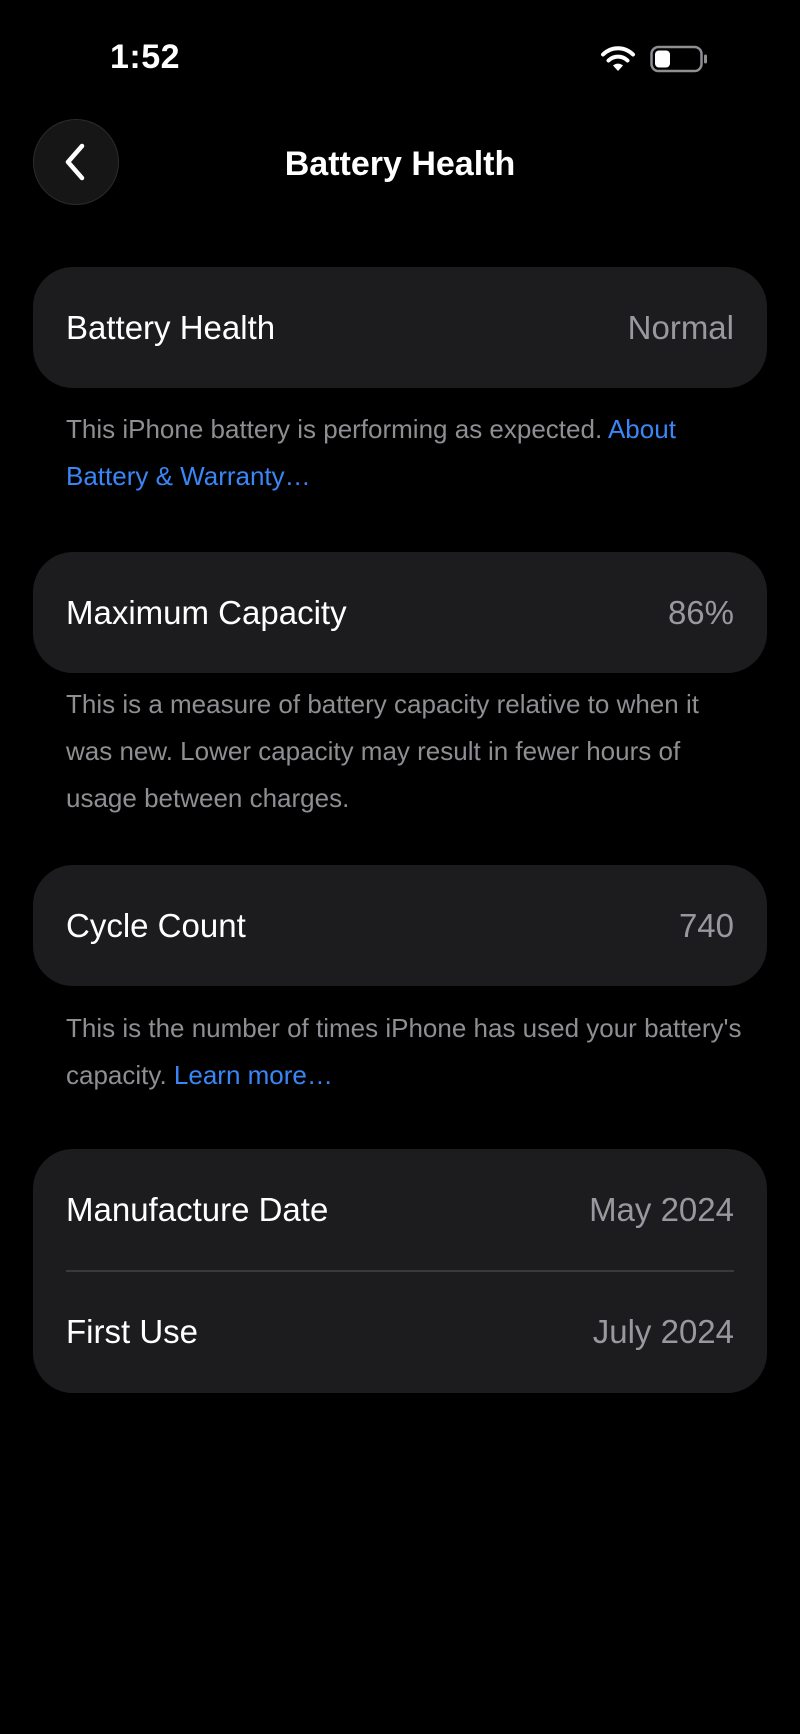  I want to click on first-use-value: July 2024, so click(663, 1331).